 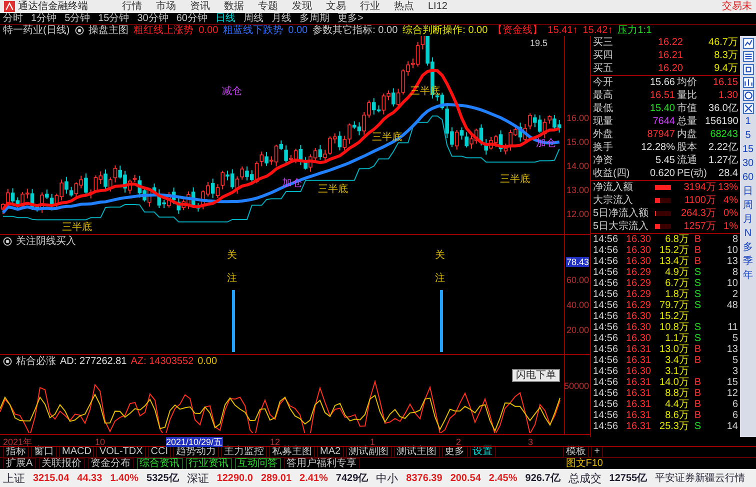 I want to click on tick-volume: 3.1万, so click(x=676, y=371).